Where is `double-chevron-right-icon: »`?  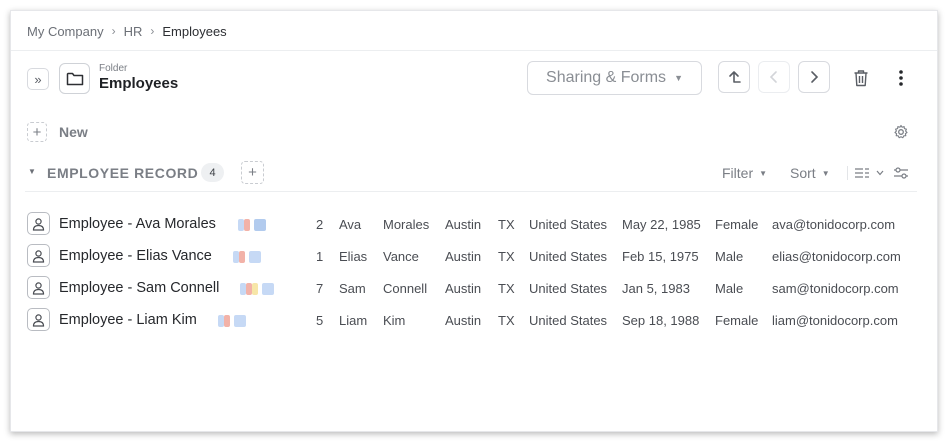 double-chevron-right-icon: » is located at coordinates (38, 79).